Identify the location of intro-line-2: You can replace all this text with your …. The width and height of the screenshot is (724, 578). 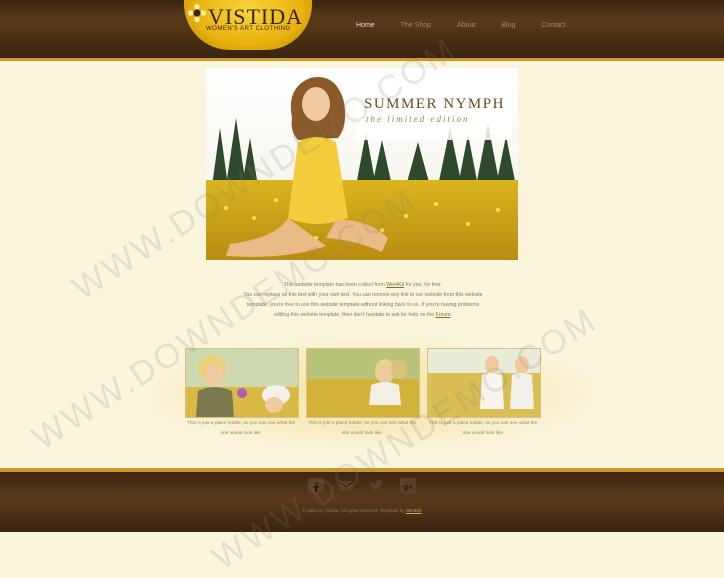
(363, 295).